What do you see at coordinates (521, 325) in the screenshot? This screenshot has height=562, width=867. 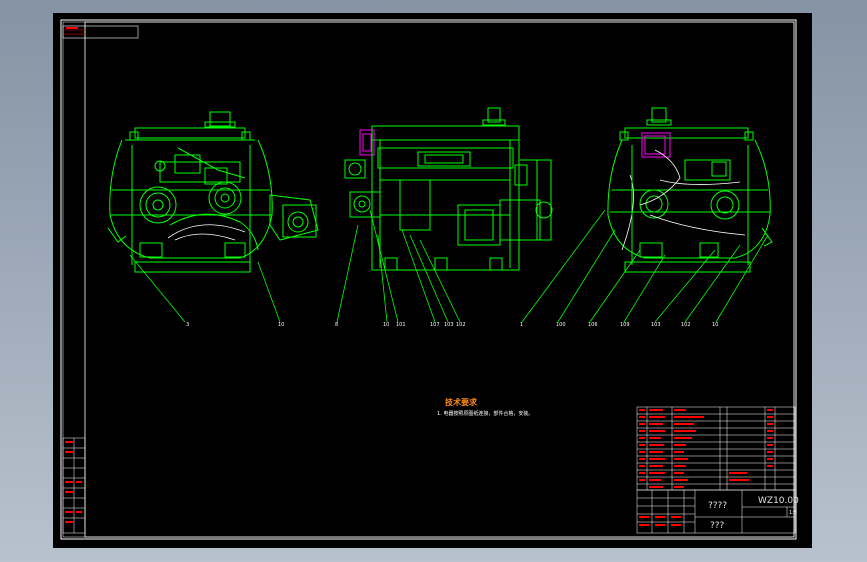 I see `balloon: 1` at bounding box center [521, 325].